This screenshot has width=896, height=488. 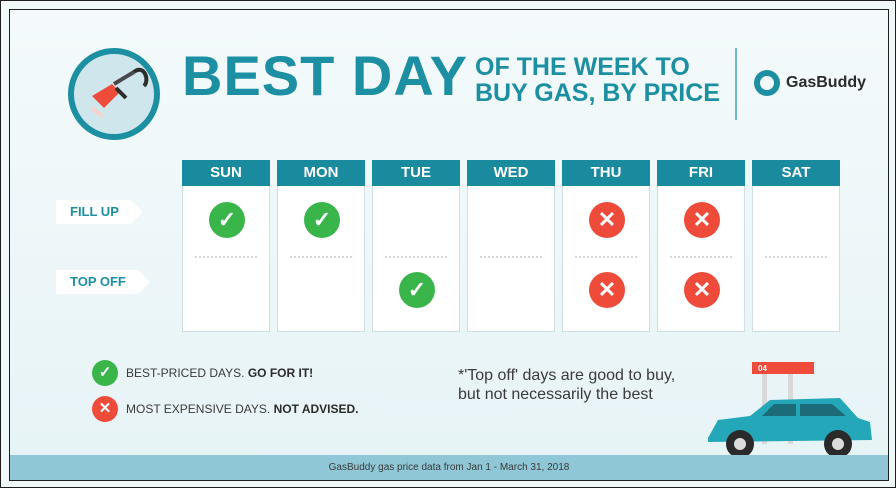 I want to click on title-sub: OF THE WEEK TO BUY GAS, BY PRICE, so click(x=597, y=80).